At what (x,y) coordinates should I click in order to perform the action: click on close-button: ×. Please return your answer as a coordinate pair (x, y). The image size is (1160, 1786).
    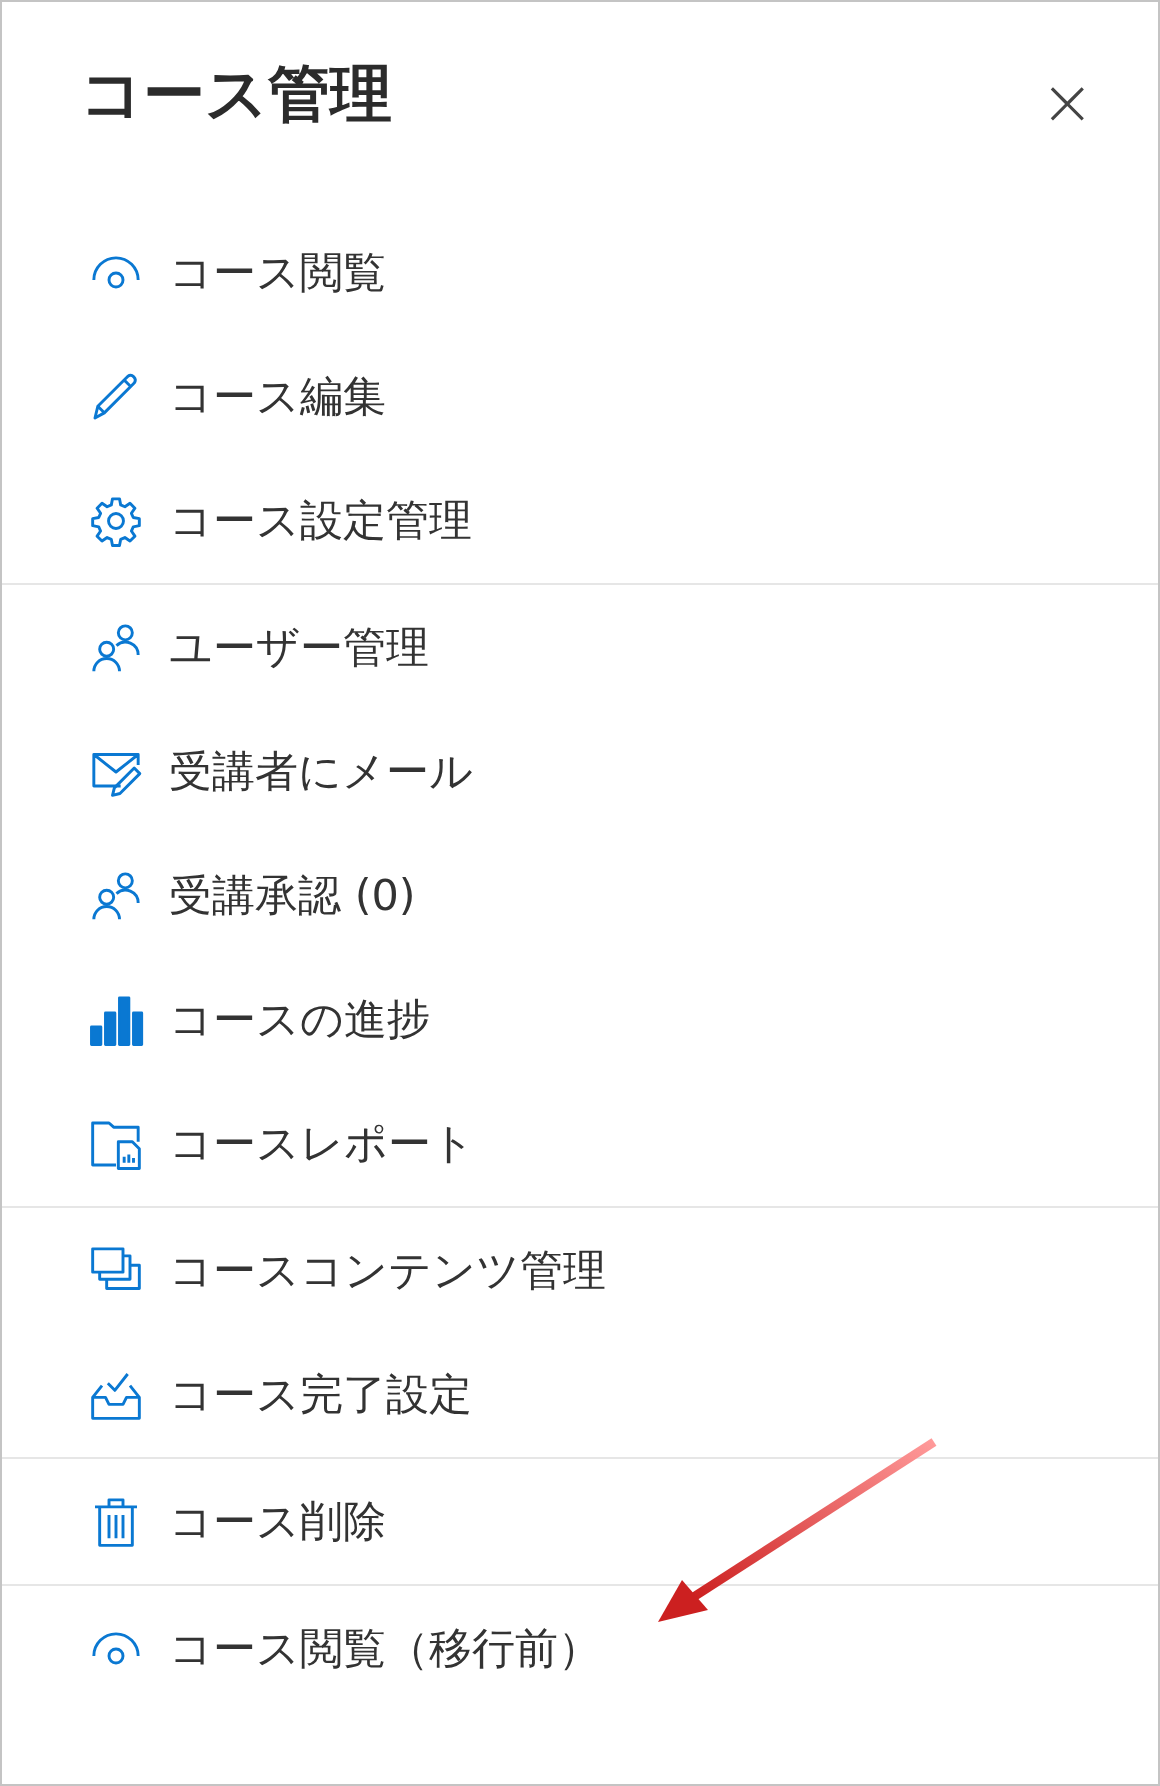
    Looking at the image, I should click on (1067, 102).